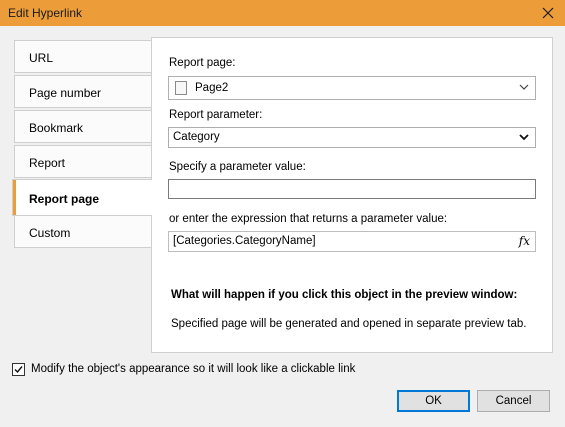 Image resolution: width=565 pixels, height=427 pixels. Describe the element at coordinates (244, 241) in the screenshot. I see `expression-value: [Categories.CategoryName]` at that location.